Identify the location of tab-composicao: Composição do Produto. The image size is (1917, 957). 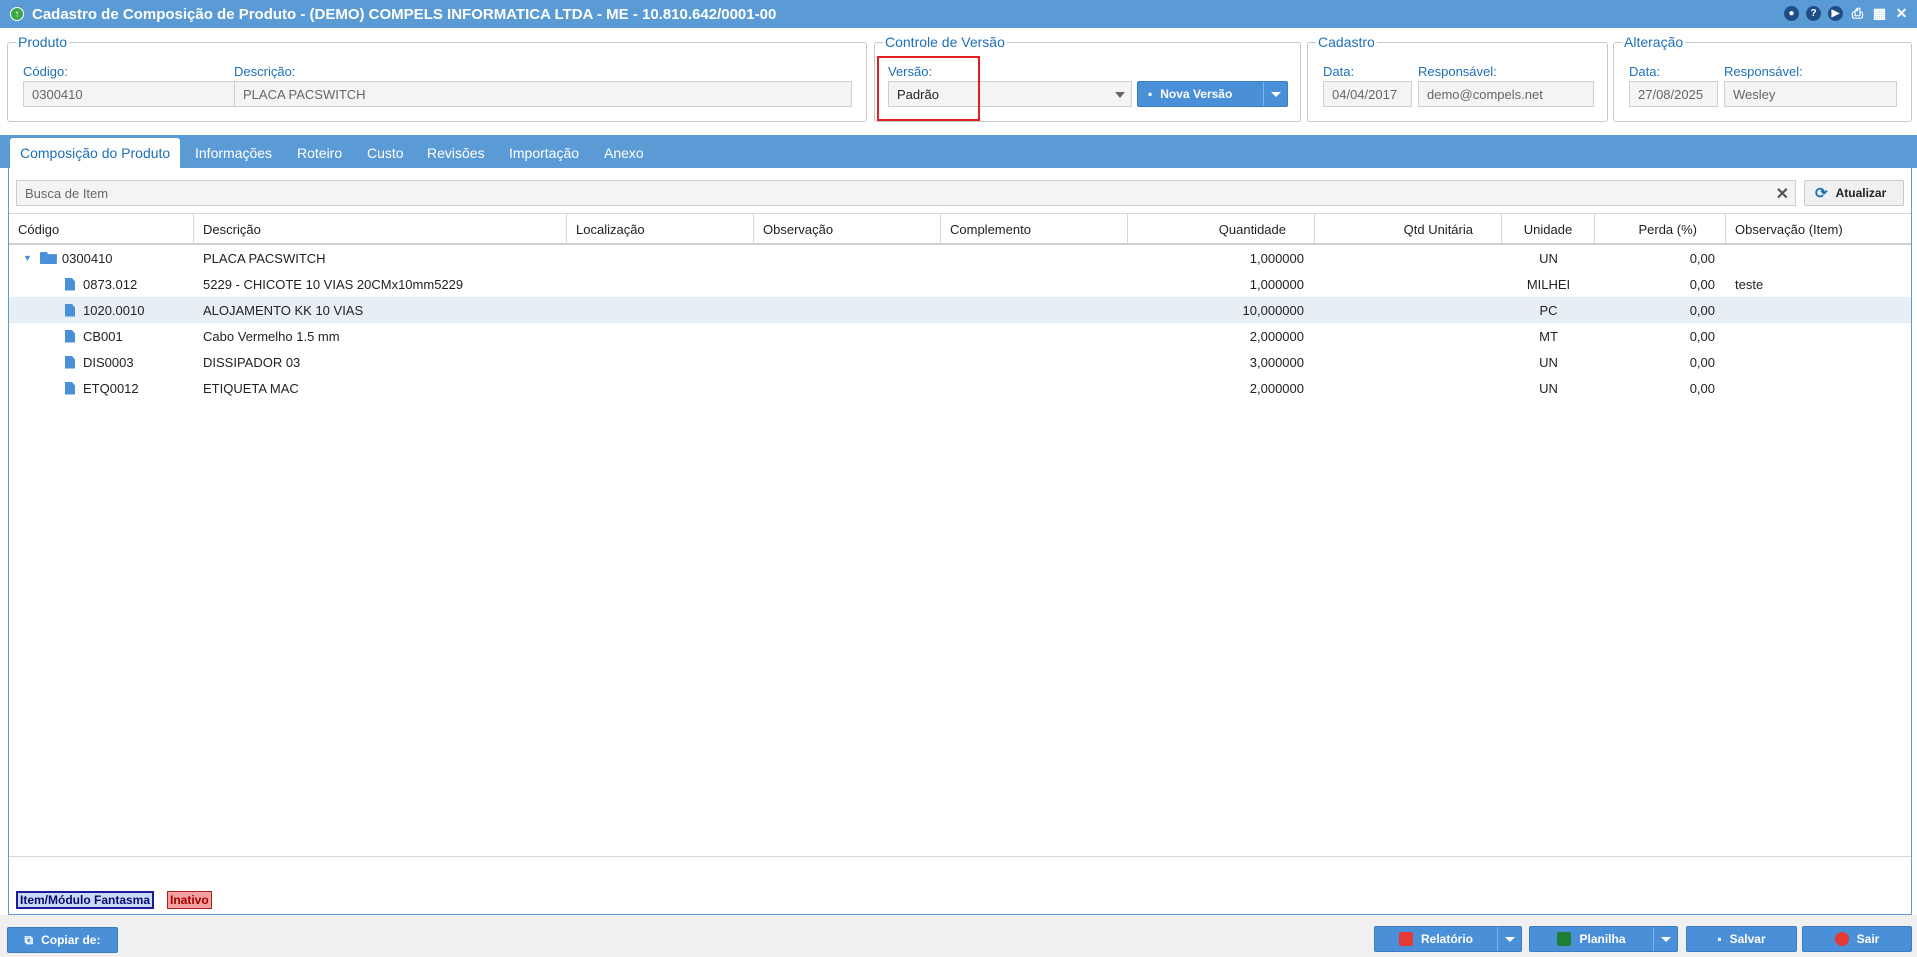
(95, 153).